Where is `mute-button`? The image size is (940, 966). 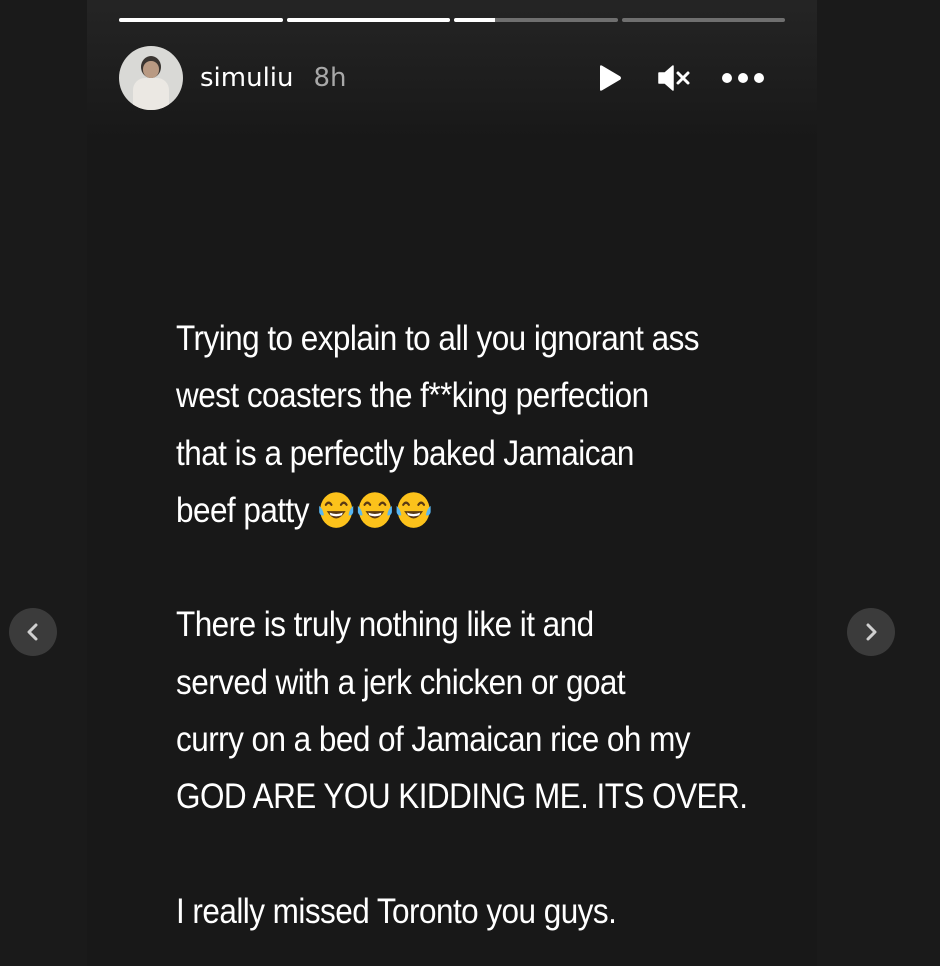
mute-button is located at coordinates (674, 78).